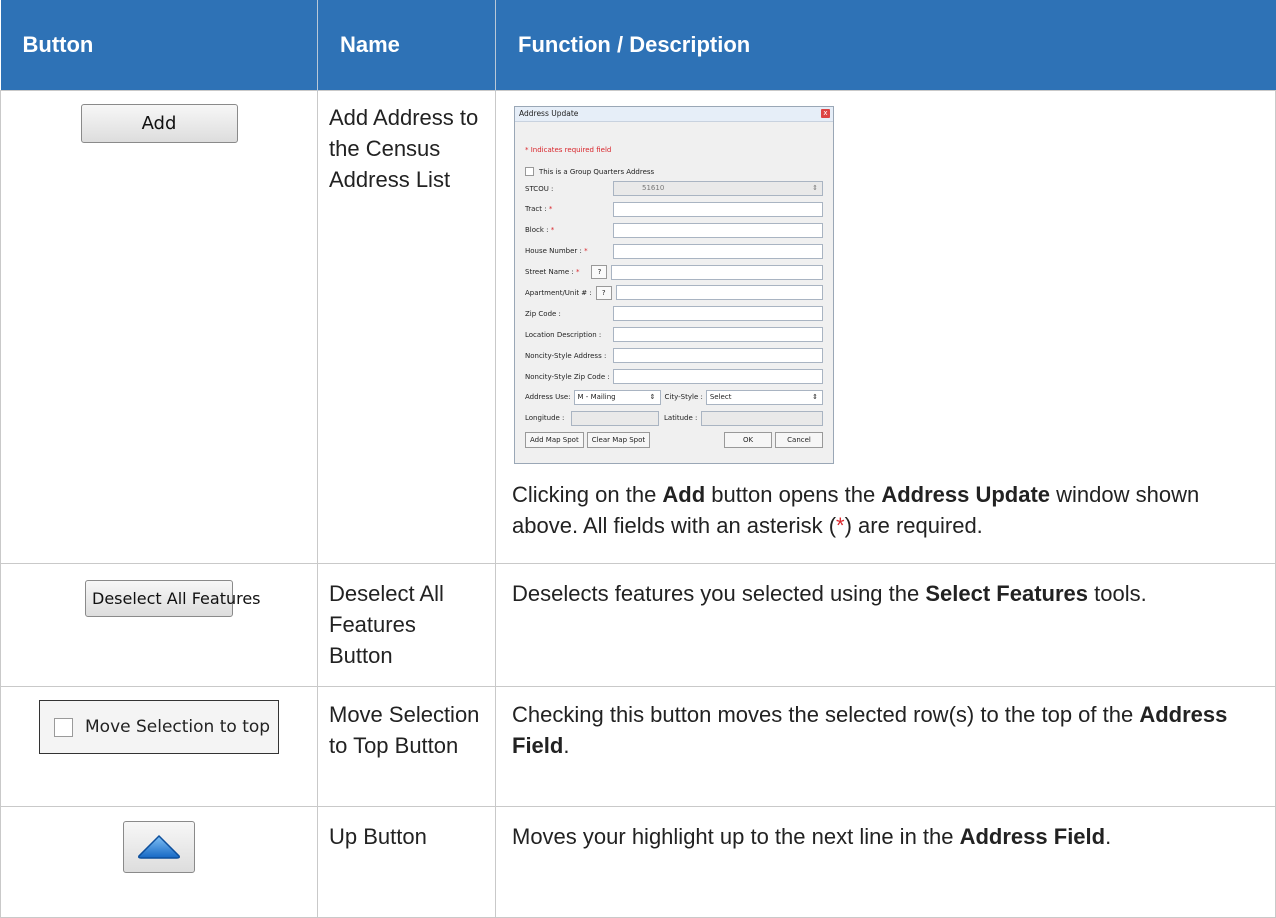  What do you see at coordinates (718, 251) in the screenshot?
I see `house-number-field` at bounding box center [718, 251].